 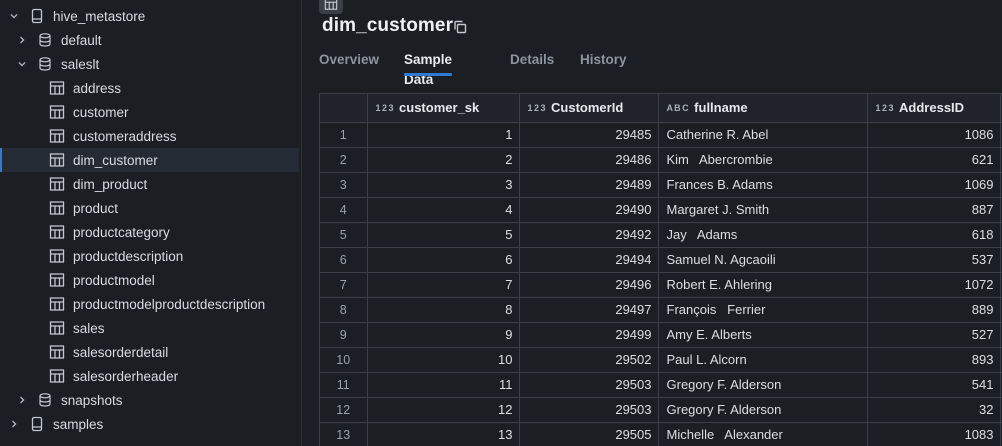 I want to click on table-cell: 1086, so click(x=934, y=135).